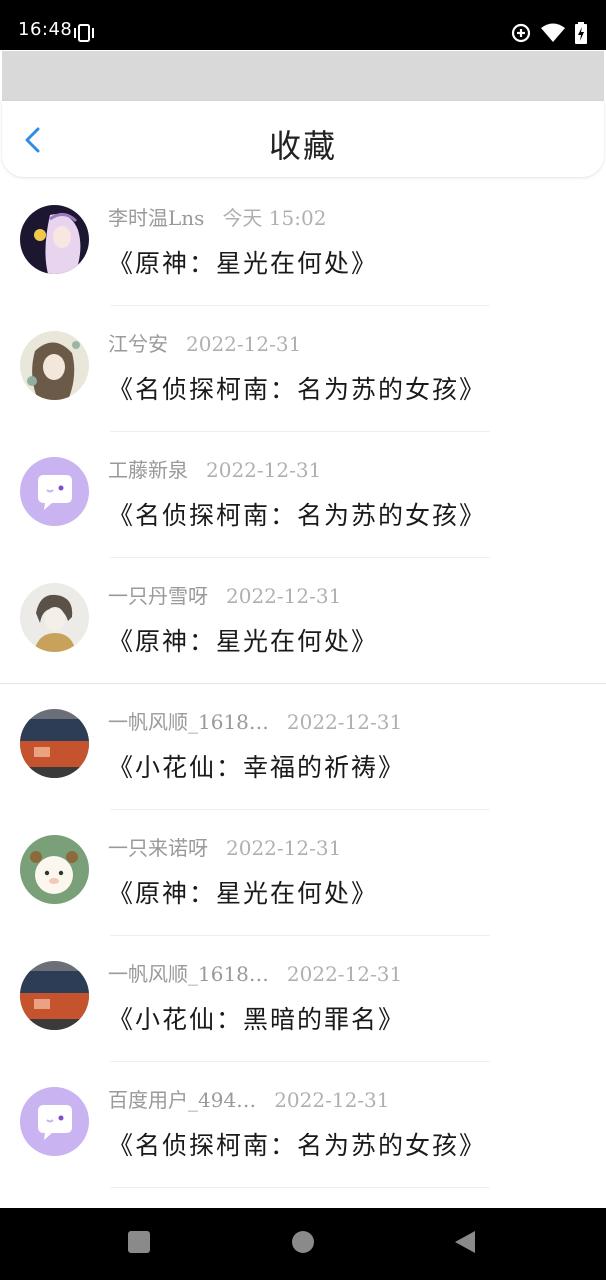 The height and width of the screenshot is (1280, 606). I want to click on header: 收藏, so click(303, 139).